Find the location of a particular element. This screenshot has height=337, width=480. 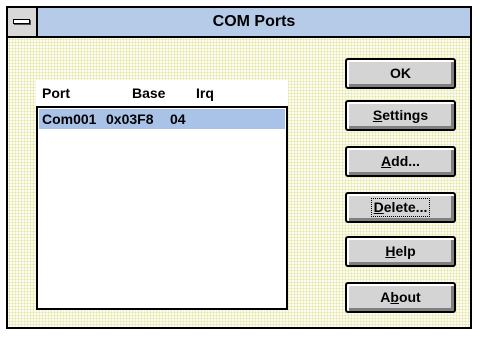

list-item: Com001 0x03F8 04 is located at coordinates (162, 119).